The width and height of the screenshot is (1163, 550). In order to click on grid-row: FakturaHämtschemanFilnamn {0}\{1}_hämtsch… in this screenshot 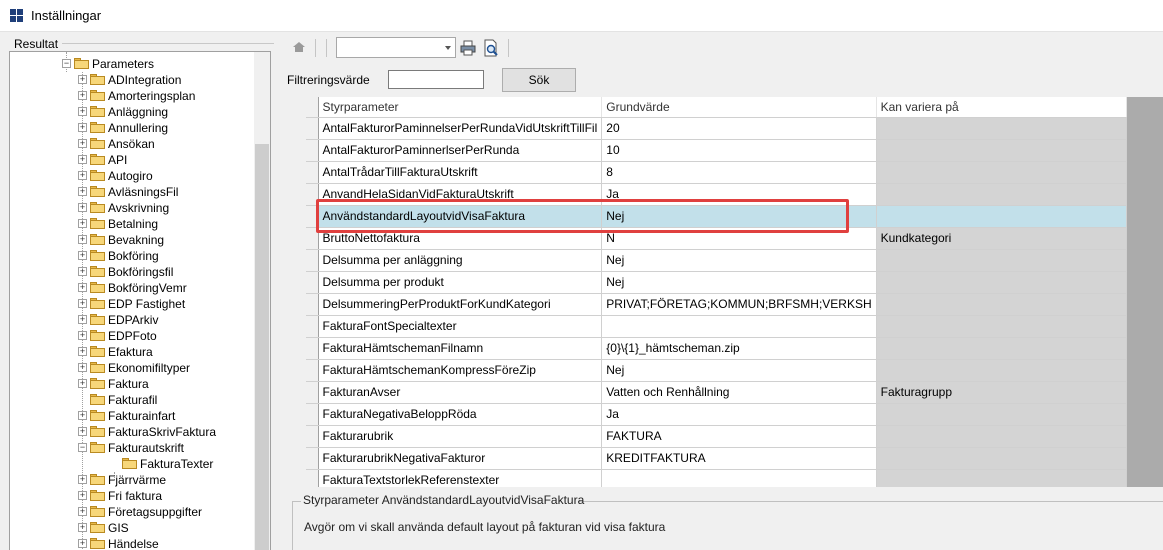, I will do `click(716, 348)`.